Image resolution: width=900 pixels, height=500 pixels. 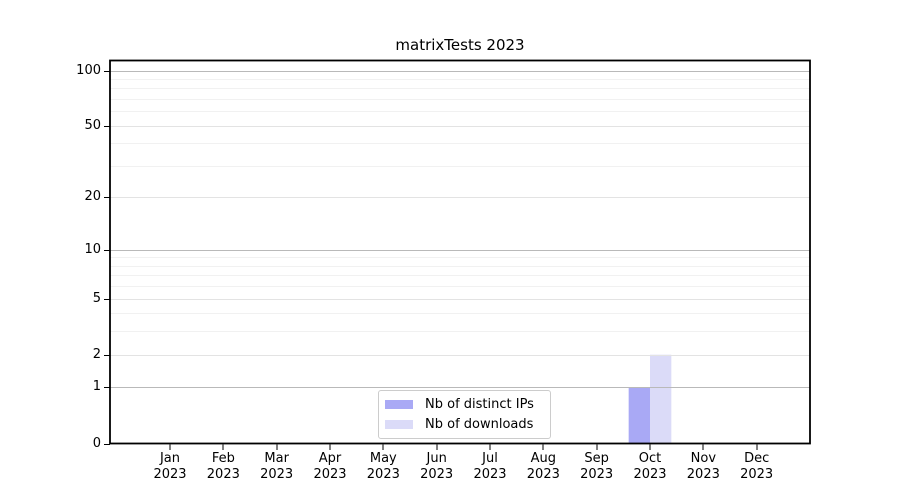 I want to click on legend-item-distinct-ips: Nb of distinct IPs, so click(x=459, y=404).